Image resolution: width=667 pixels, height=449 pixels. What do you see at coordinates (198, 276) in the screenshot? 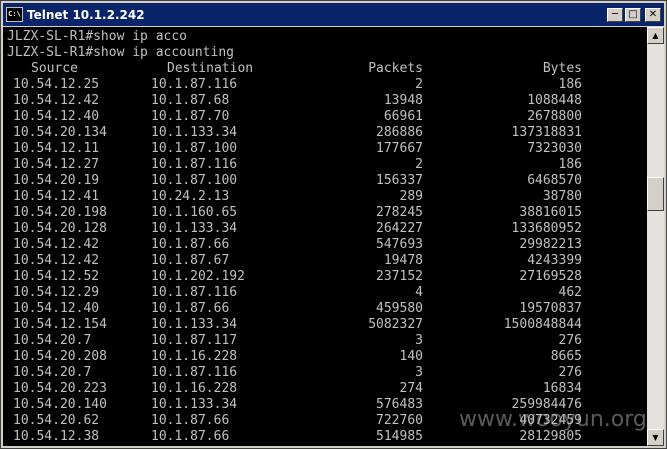
I see `destination-cell: 10.1.202.192` at bounding box center [198, 276].